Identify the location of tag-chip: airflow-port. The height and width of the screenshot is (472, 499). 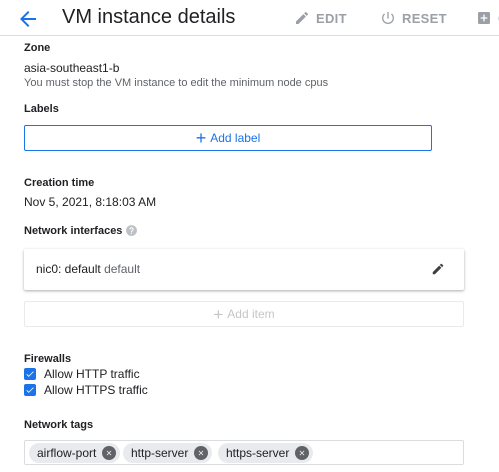
(75, 453).